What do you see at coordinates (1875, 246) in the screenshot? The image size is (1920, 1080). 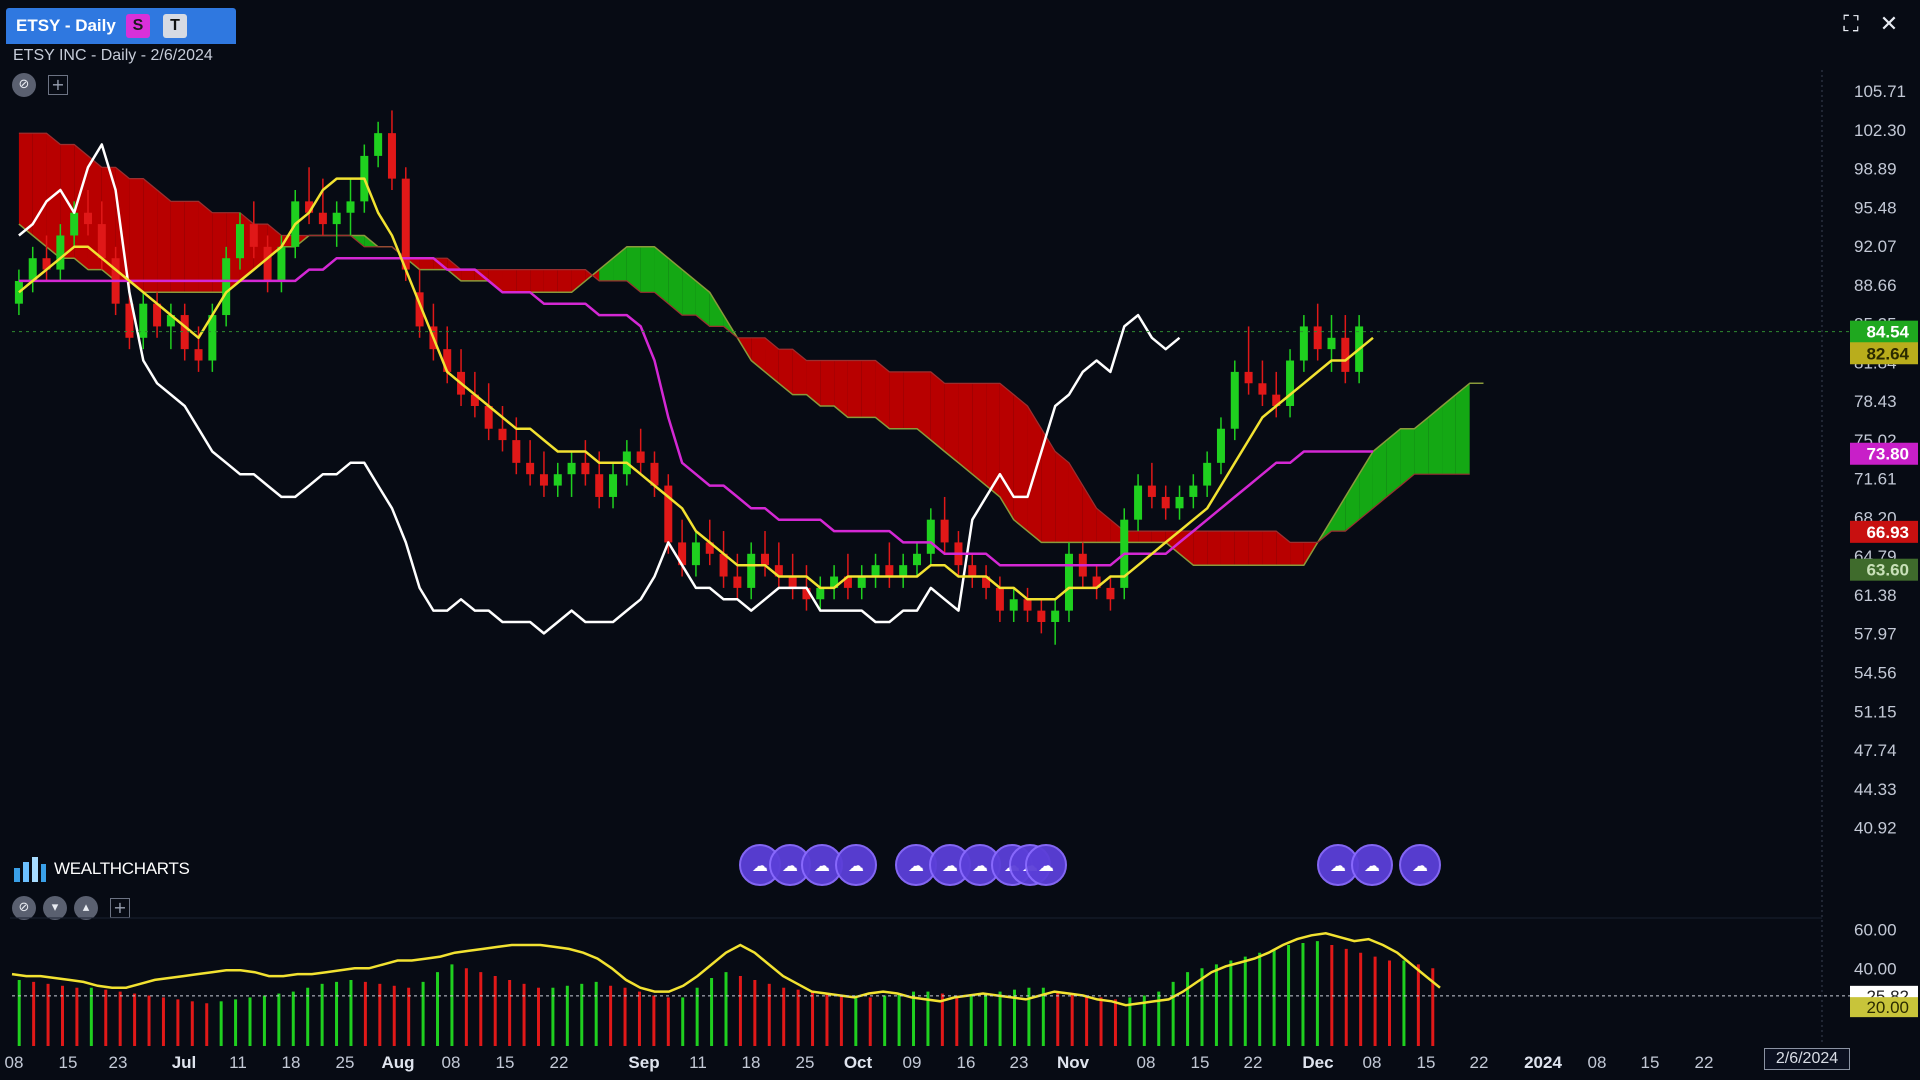 I see `y-axis-tick: 92.07` at bounding box center [1875, 246].